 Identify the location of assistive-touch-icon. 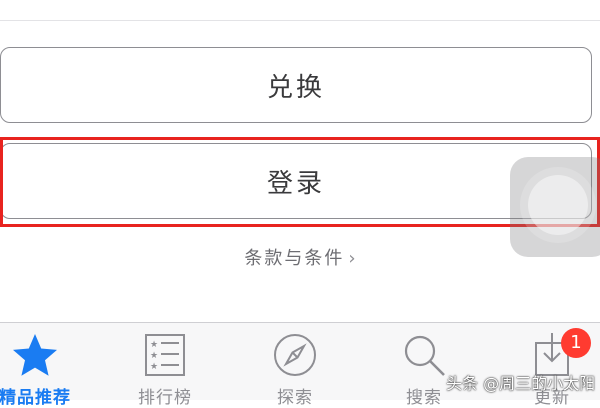
(558, 205).